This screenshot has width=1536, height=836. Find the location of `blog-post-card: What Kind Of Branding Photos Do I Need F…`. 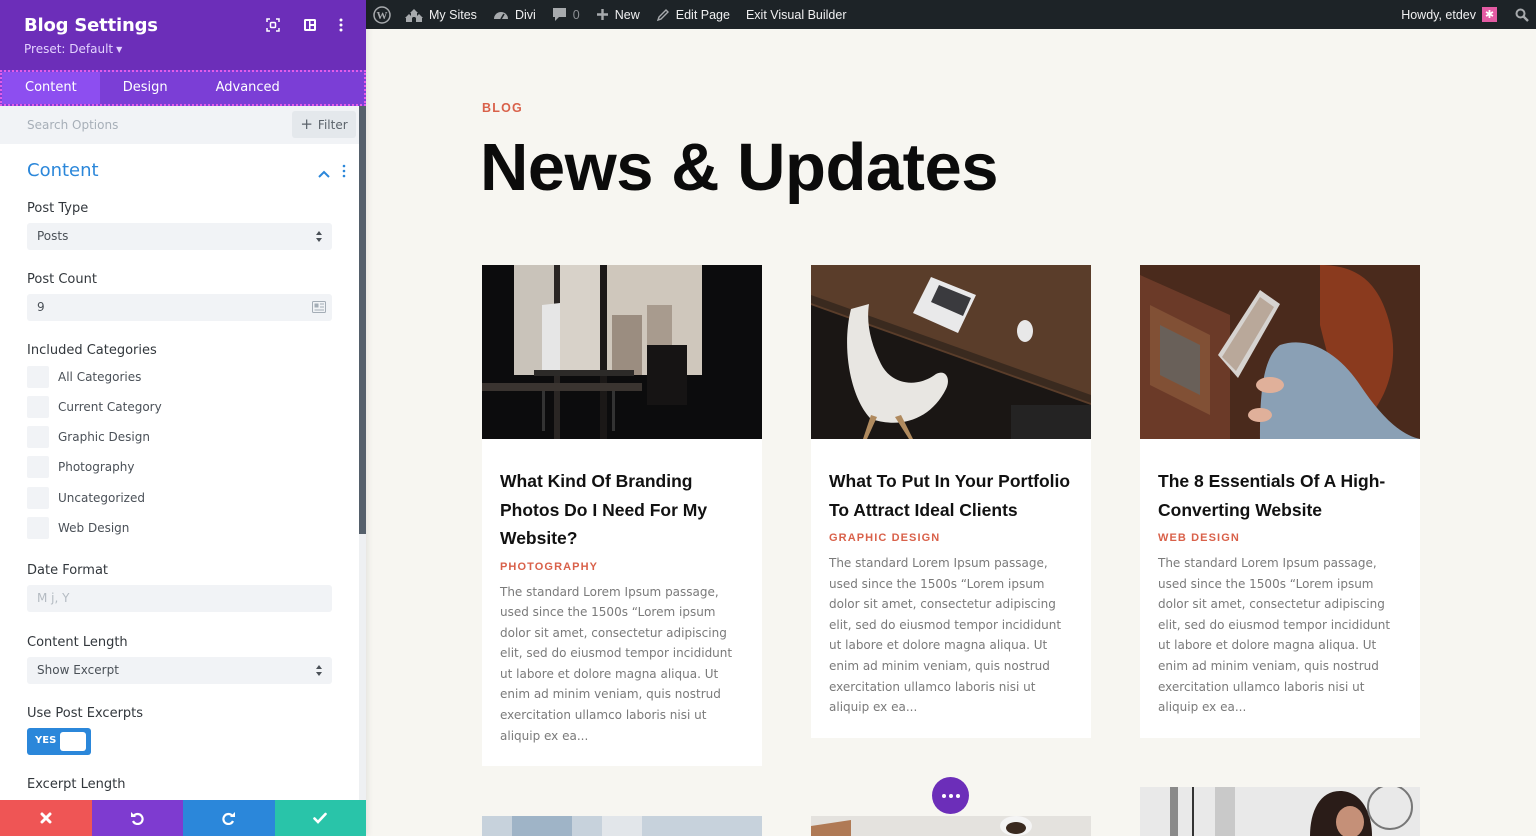

blog-post-card: What Kind Of Branding Photos Do I Need F… is located at coordinates (622, 516).